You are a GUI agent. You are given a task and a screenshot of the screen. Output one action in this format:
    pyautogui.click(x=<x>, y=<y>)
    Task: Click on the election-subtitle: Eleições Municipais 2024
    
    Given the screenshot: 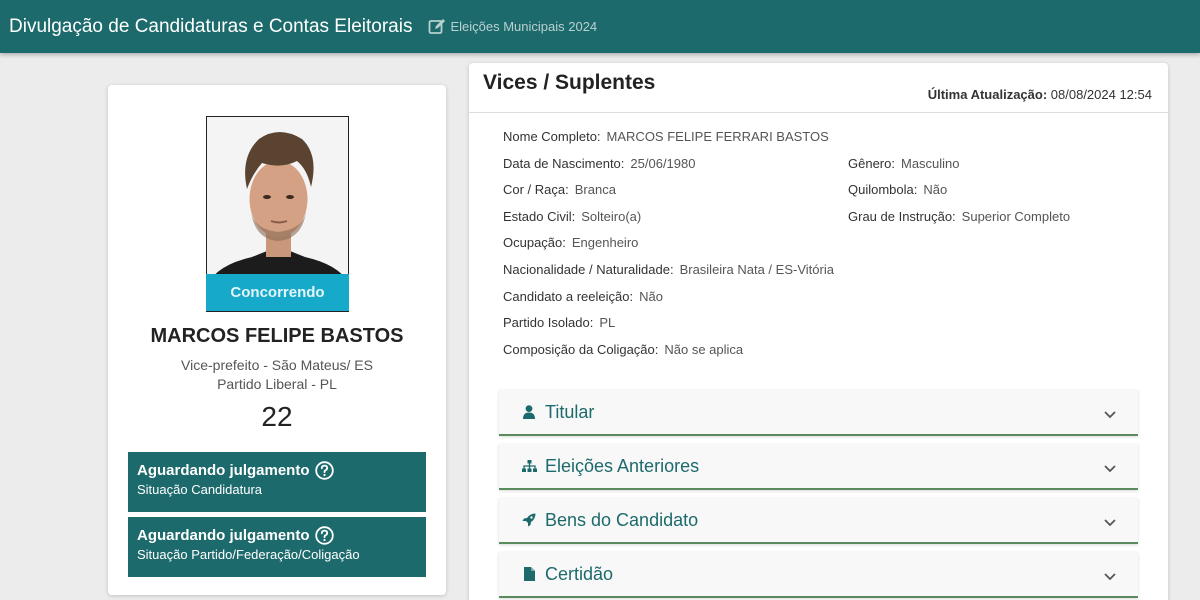 What is the action you would take?
    pyautogui.click(x=512, y=27)
    